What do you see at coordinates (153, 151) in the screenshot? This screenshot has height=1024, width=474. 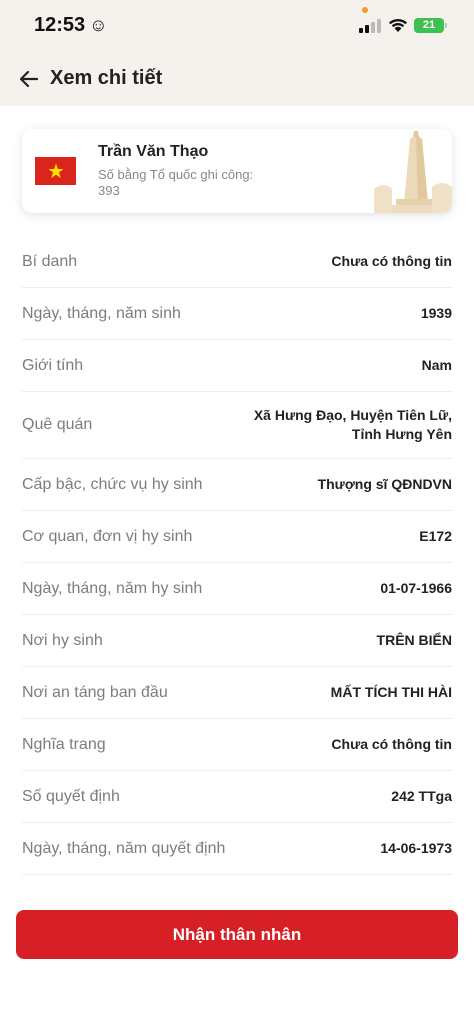 I see `profile-name: Trần Văn Thạo` at bounding box center [153, 151].